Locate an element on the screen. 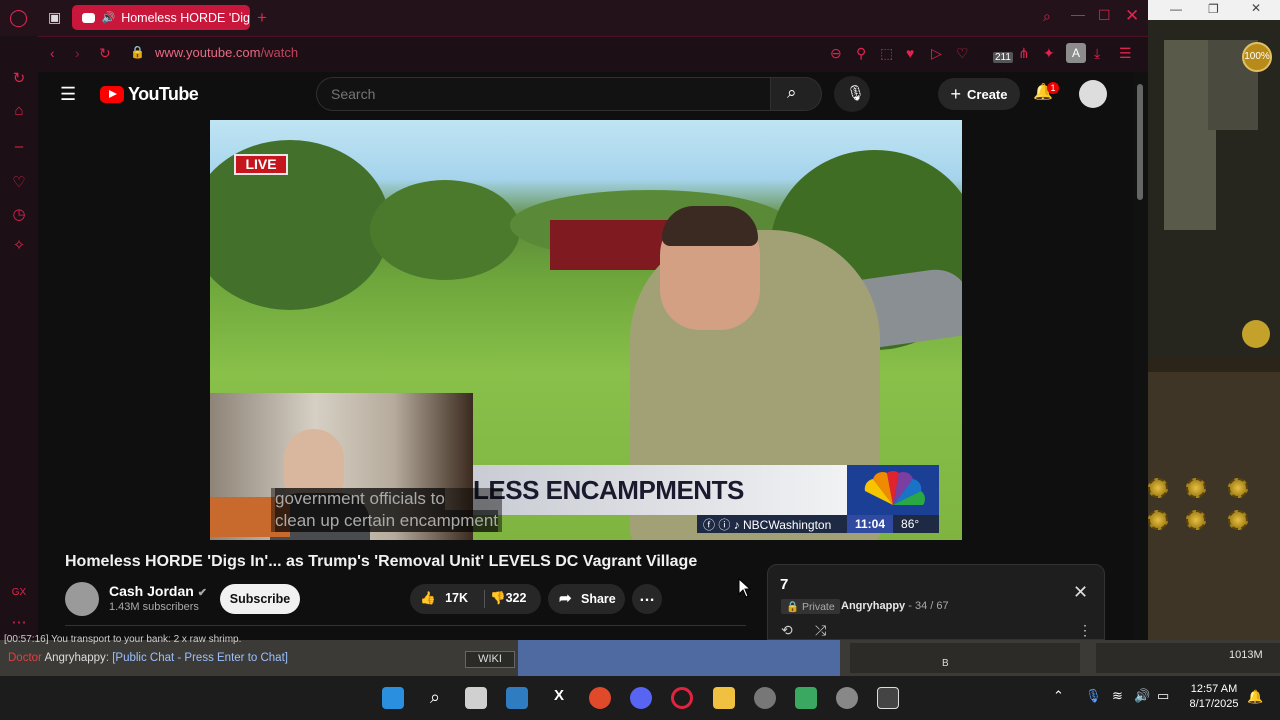  playlist-owner: Angryhappy - 34 / 67 is located at coordinates (895, 606).